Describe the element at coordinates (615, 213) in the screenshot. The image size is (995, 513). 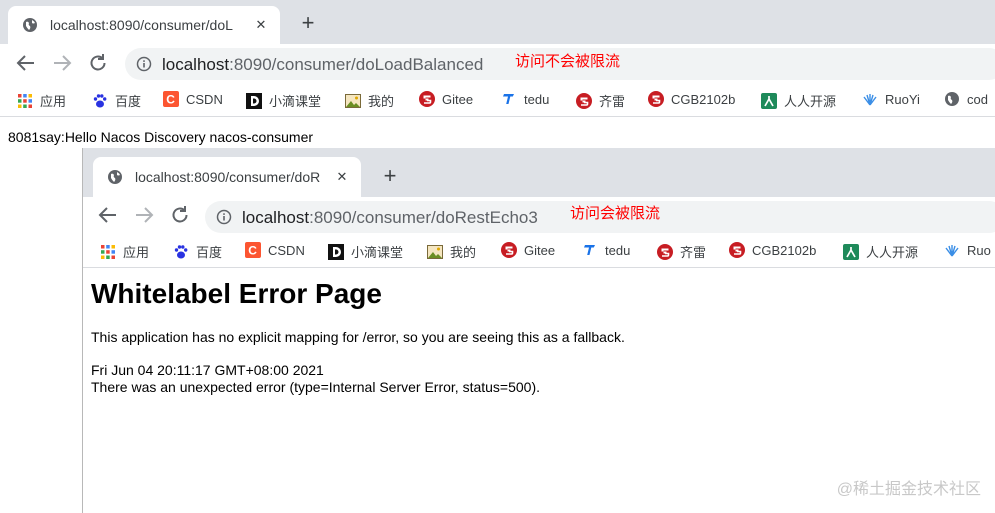
I see `annotation-limited: 访问会被限流` at that location.